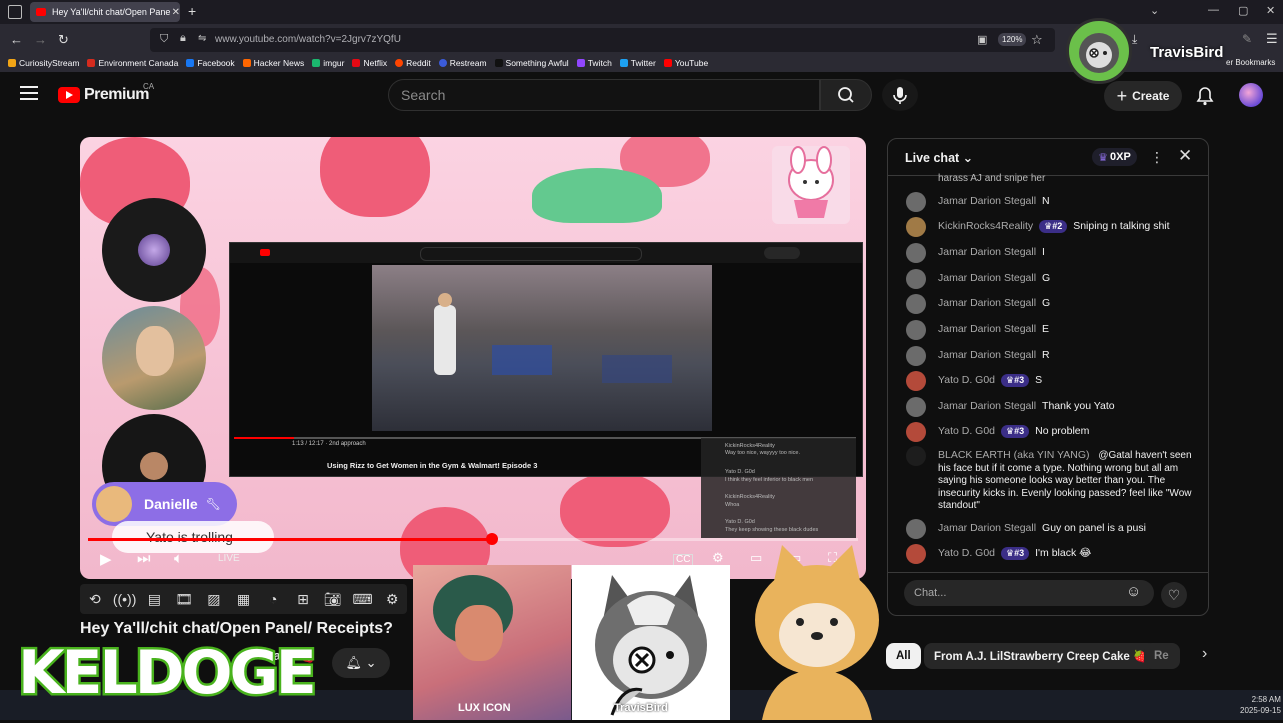 The width and height of the screenshot is (1283, 723). What do you see at coordinates (69, 95) in the screenshot?
I see `youtube-play-logo-icon` at bounding box center [69, 95].